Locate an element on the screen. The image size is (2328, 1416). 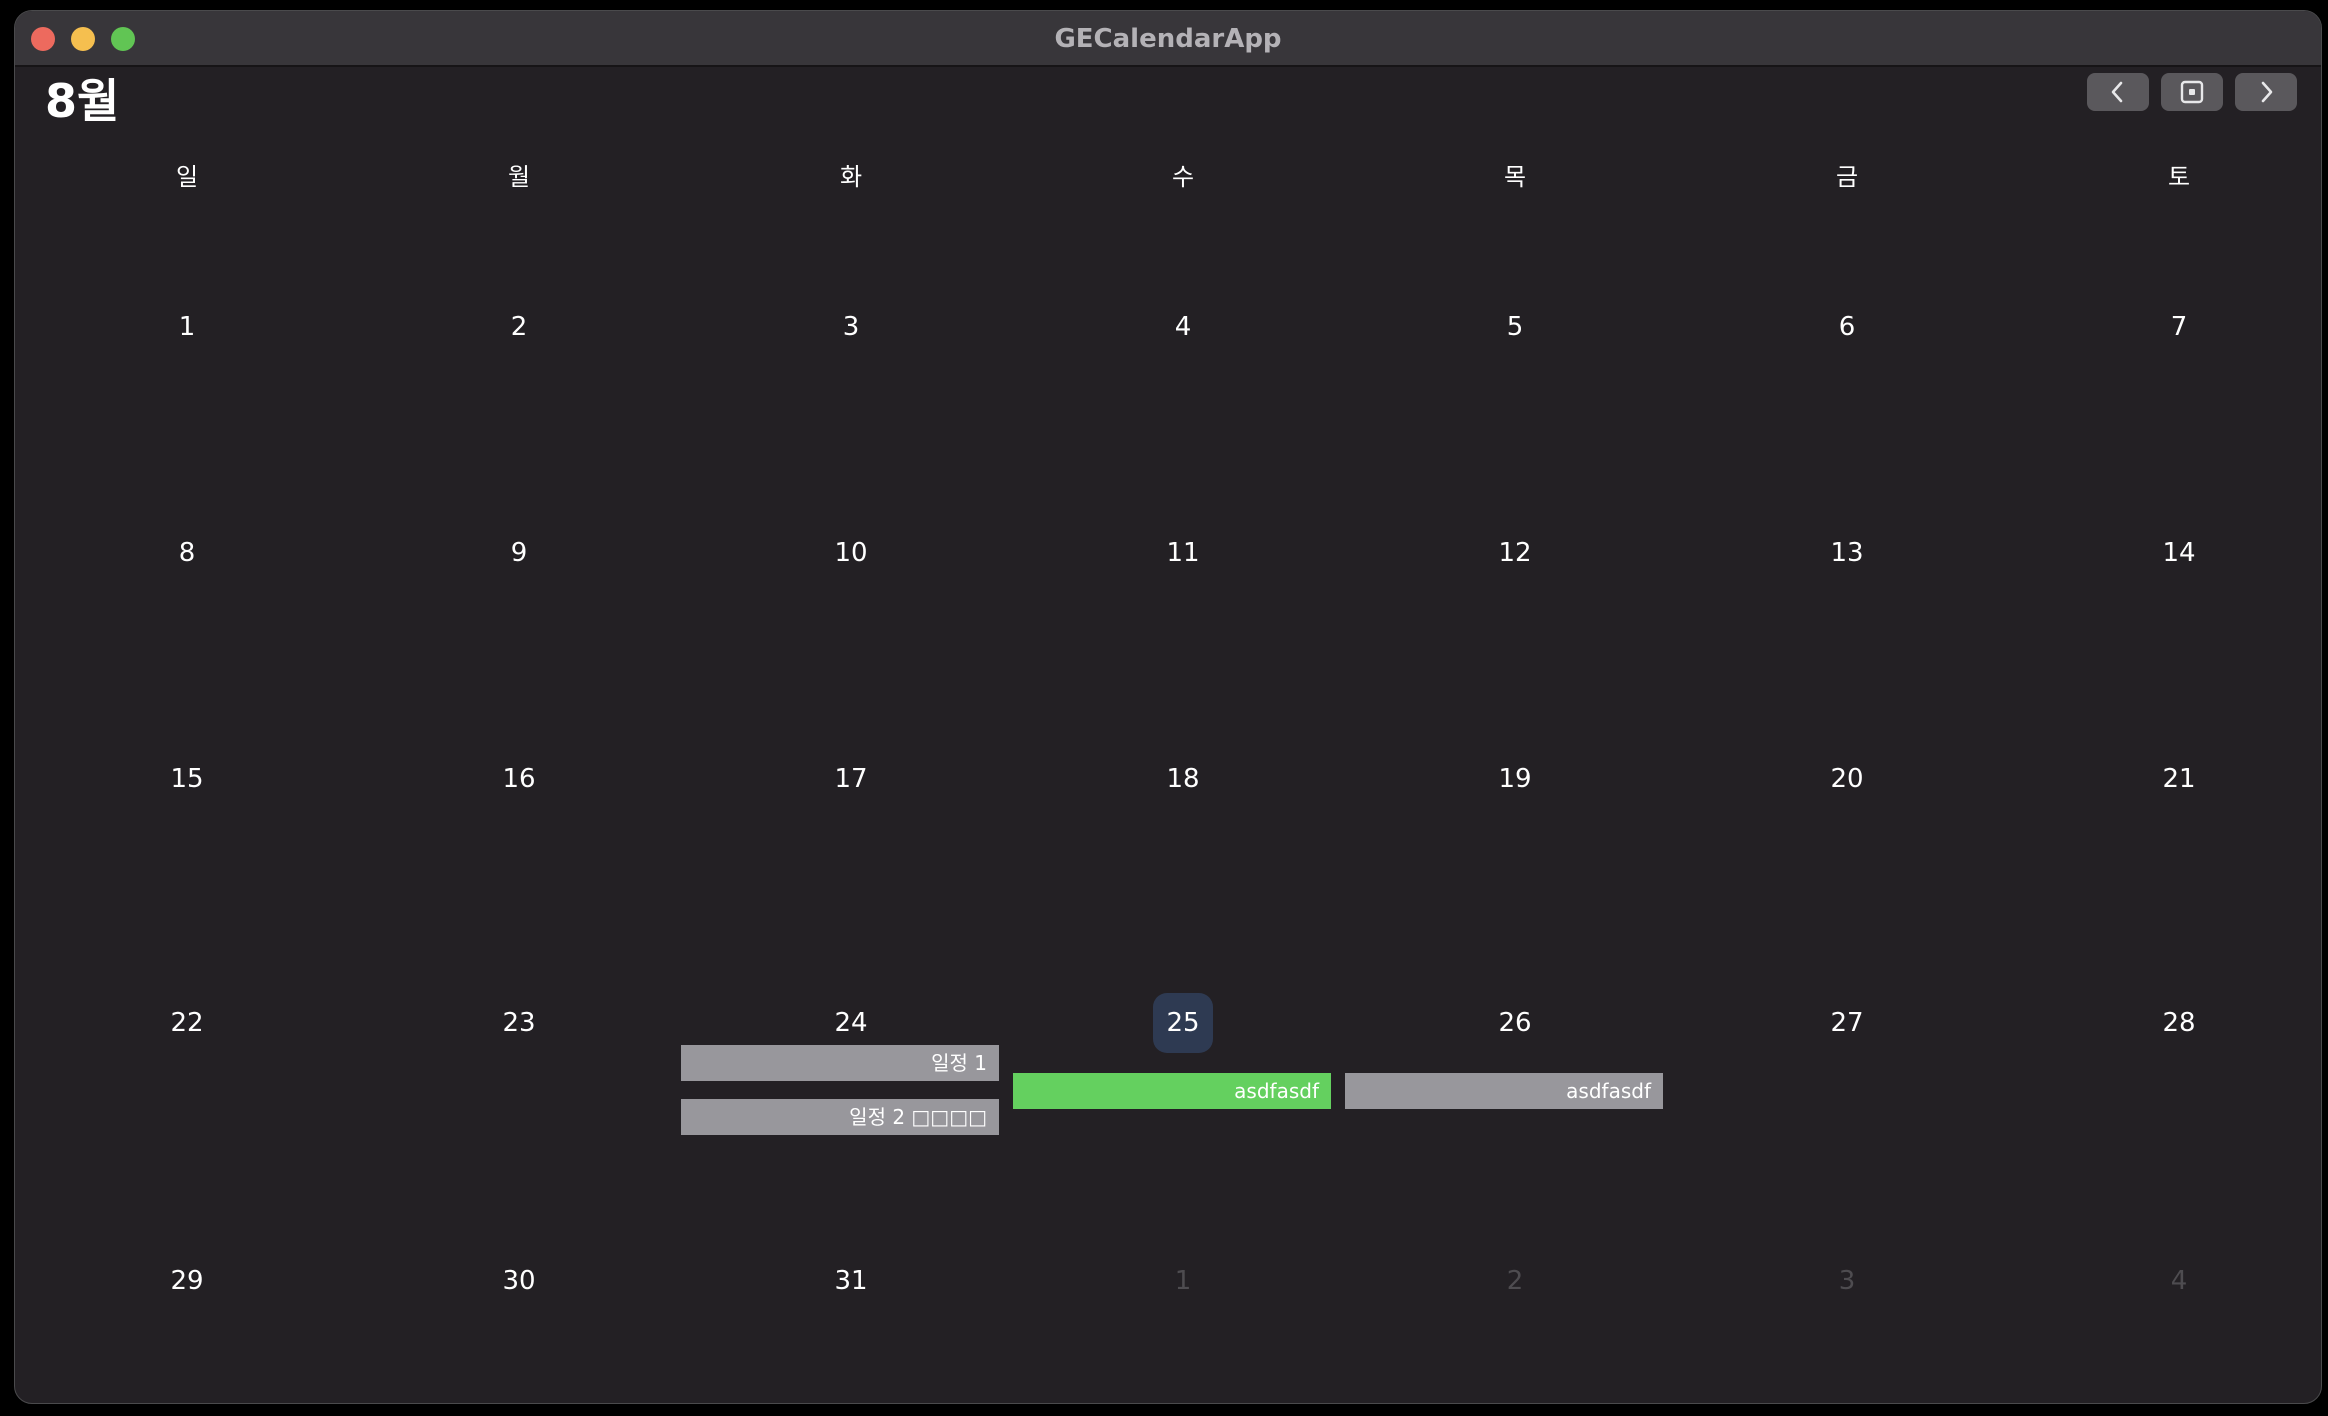
day-cell: 19 is located at coordinates (1515, 779).